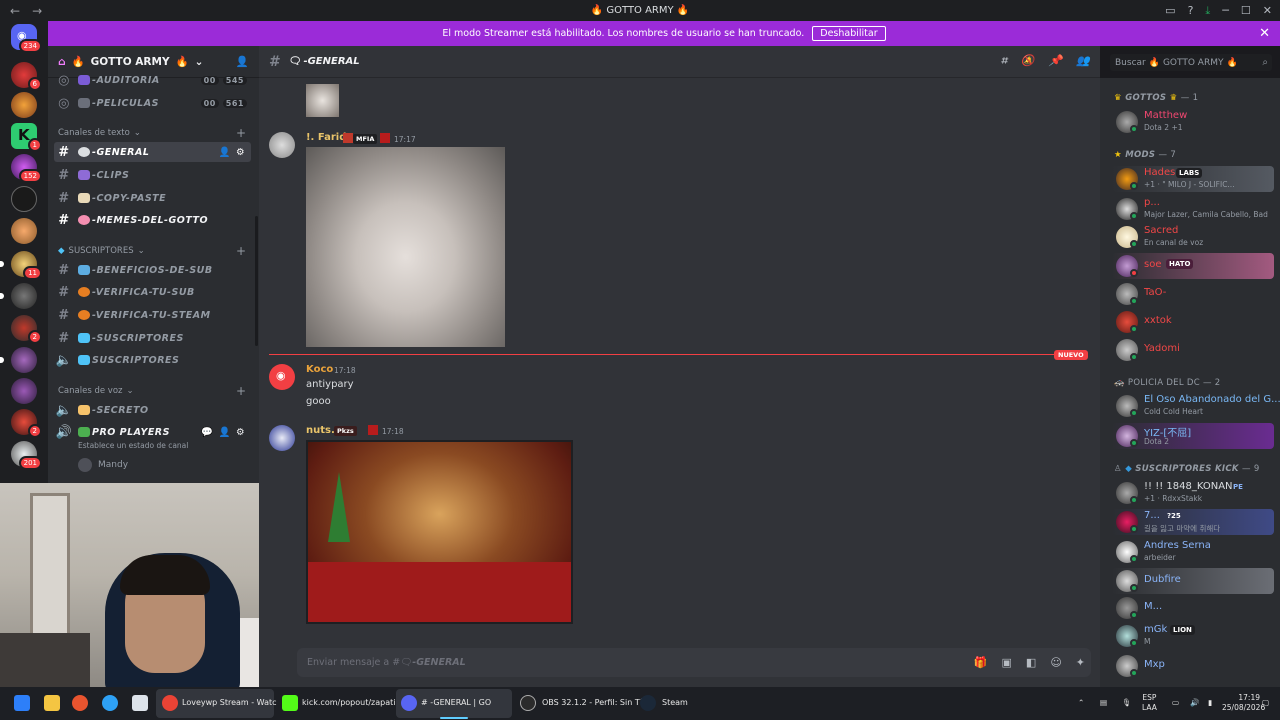 The image size is (1280, 720). Describe the element at coordinates (1194, 294) in the screenshot. I see `member-item: TaO-` at that location.